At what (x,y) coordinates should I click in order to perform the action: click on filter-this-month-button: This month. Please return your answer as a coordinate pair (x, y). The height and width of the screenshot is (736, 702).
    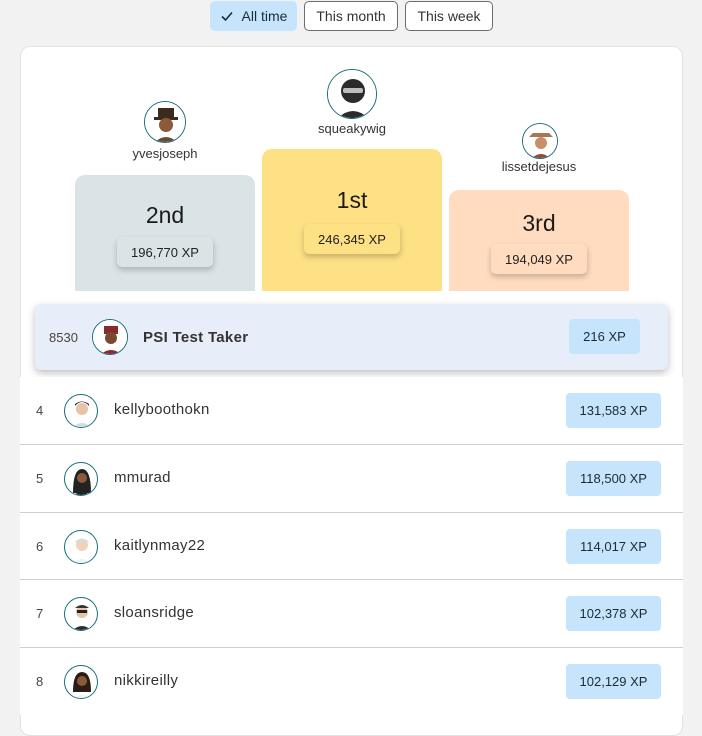
    Looking at the image, I should click on (351, 16).